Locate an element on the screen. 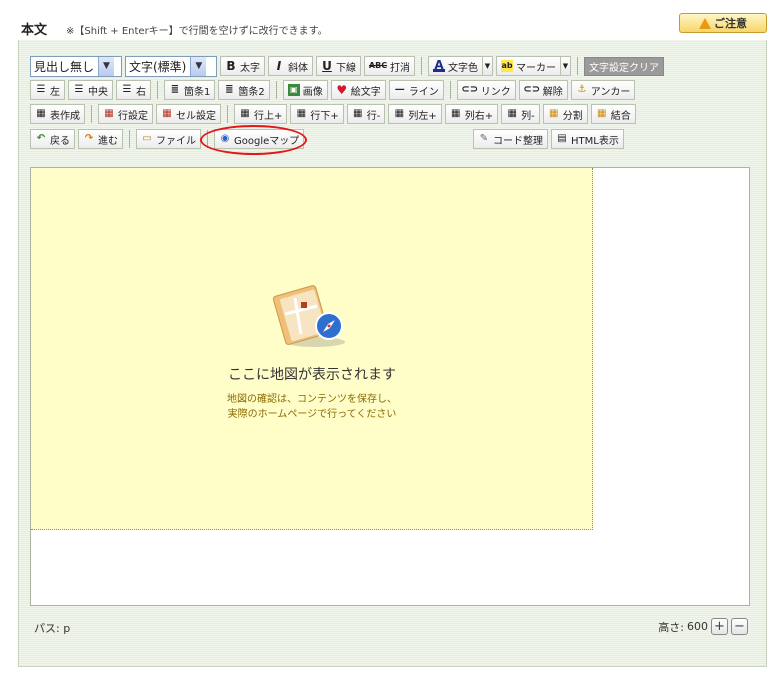  row-below-button: ▦ 行下+ is located at coordinates (317, 114).